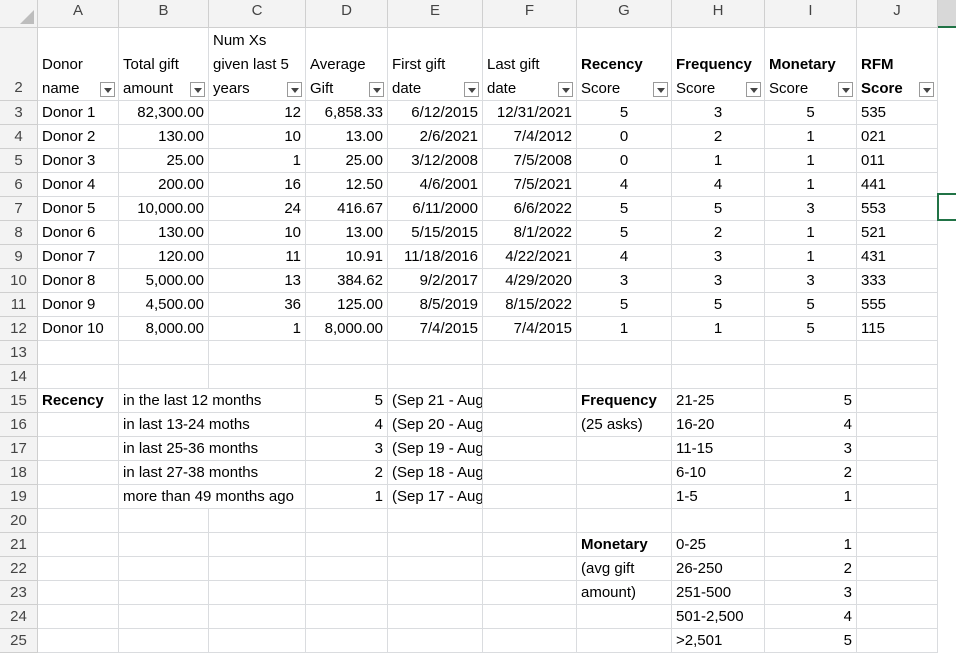  What do you see at coordinates (811, 209) in the screenshot?
I see `cell-I7: 3` at bounding box center [811, 209].